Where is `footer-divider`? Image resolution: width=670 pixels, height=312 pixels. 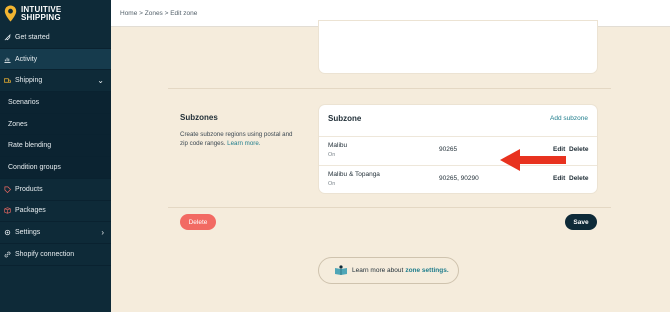 footer-divider is located at coordinates (389, 207).